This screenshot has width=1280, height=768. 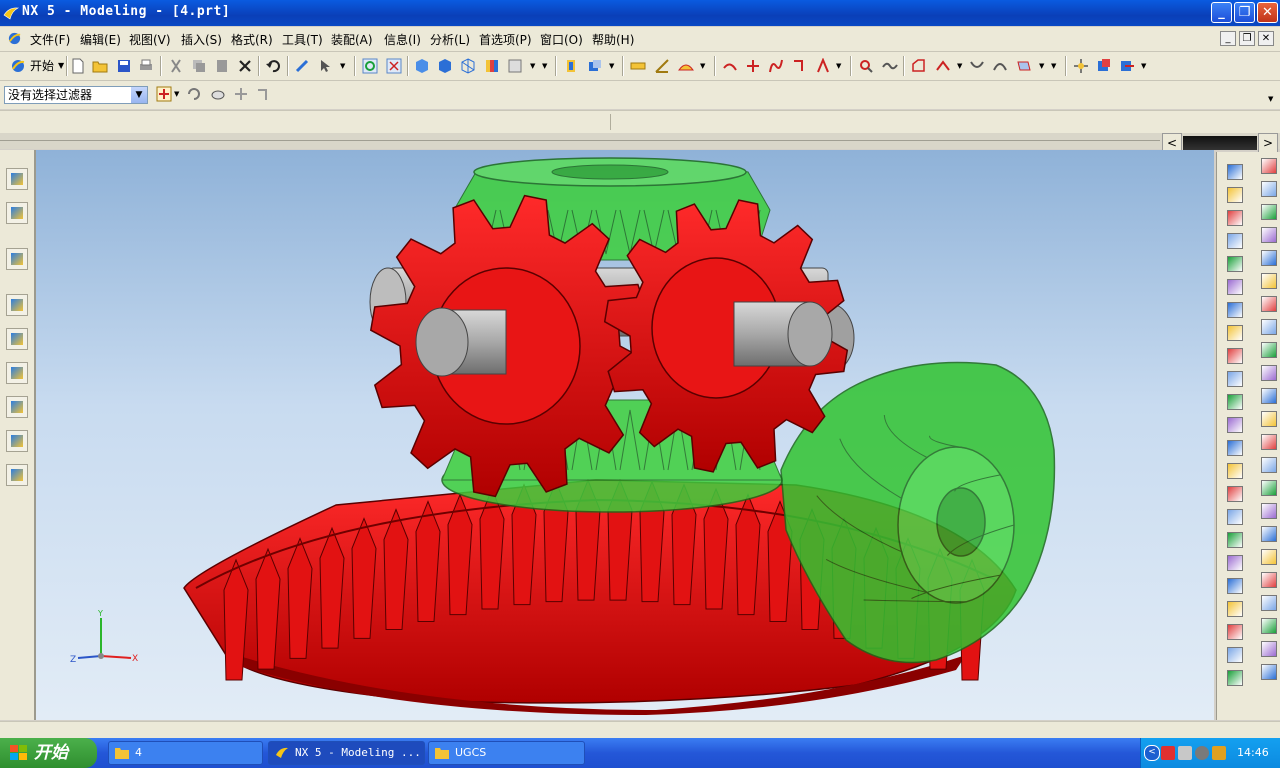 I want to click on restore-button: ❐, so click(x=1244, y=12).